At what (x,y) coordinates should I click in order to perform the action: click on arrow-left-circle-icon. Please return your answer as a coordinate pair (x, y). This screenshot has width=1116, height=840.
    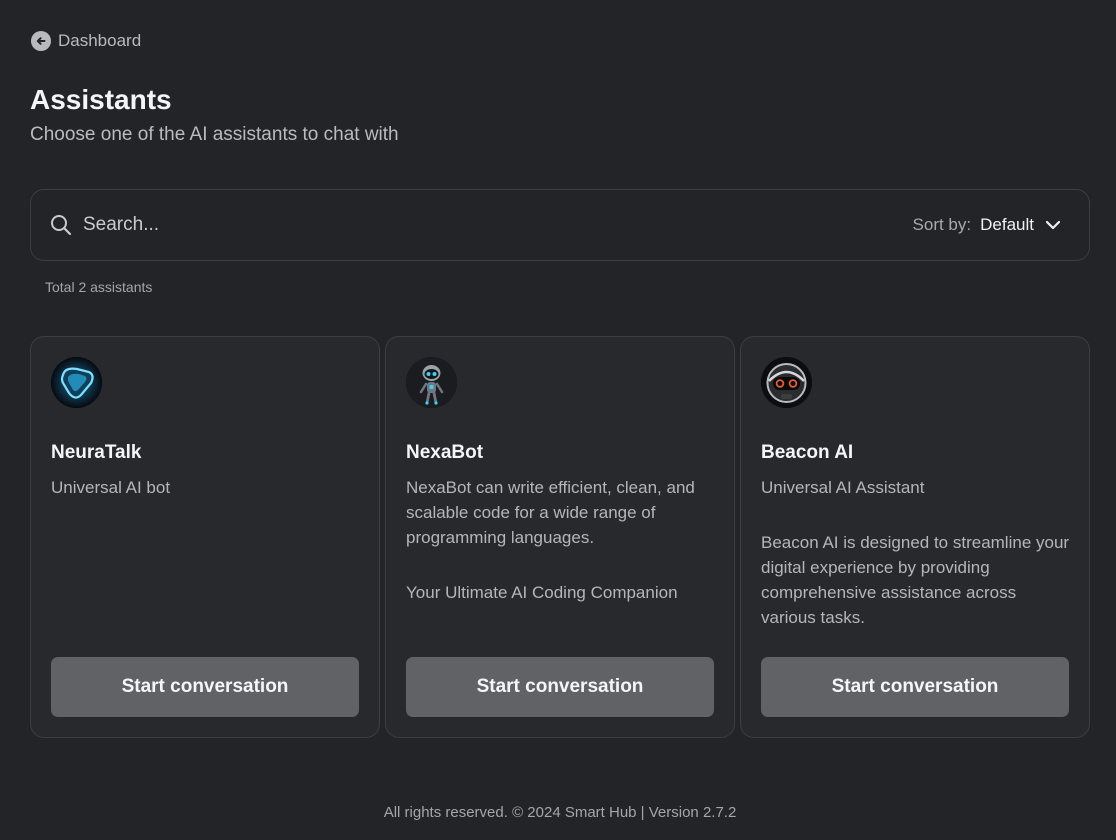
    Looking at the image, I should click on (41, 41).